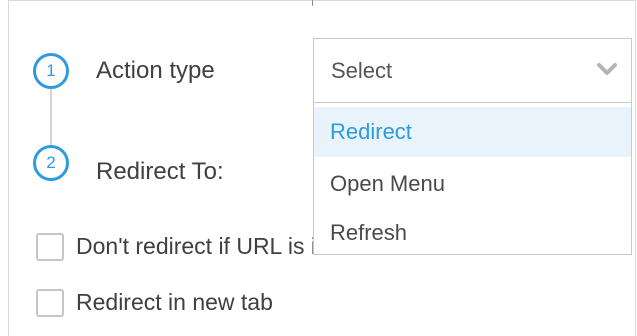  I want to click on option-refresh: Refresh, so click(472, 233).